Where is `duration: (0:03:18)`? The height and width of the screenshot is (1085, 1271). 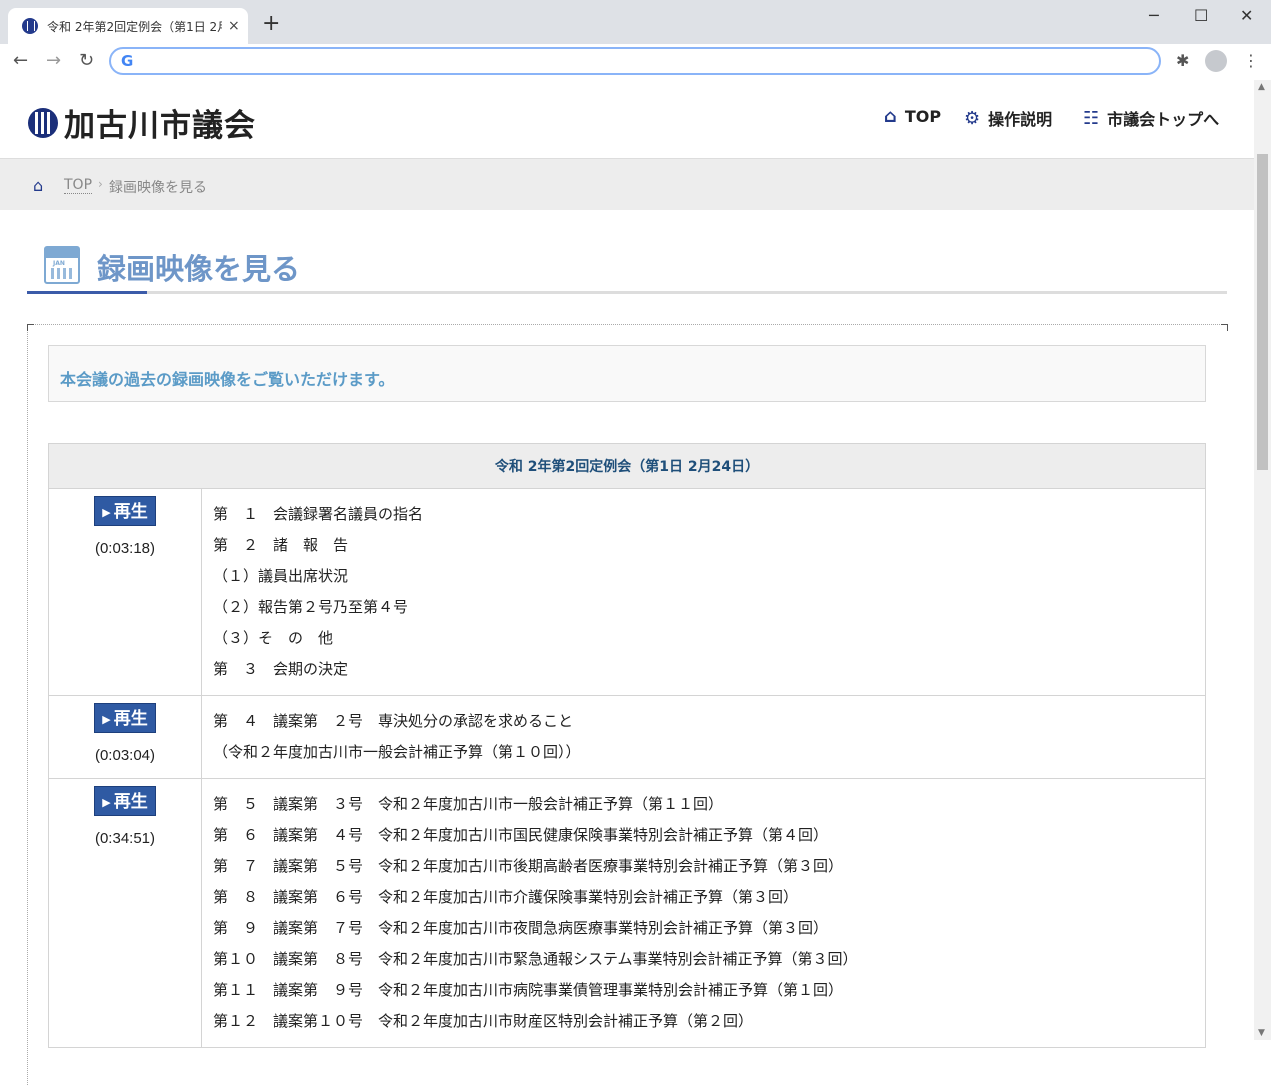
duration: (0:03:18) is located at coordinates (125, 548).